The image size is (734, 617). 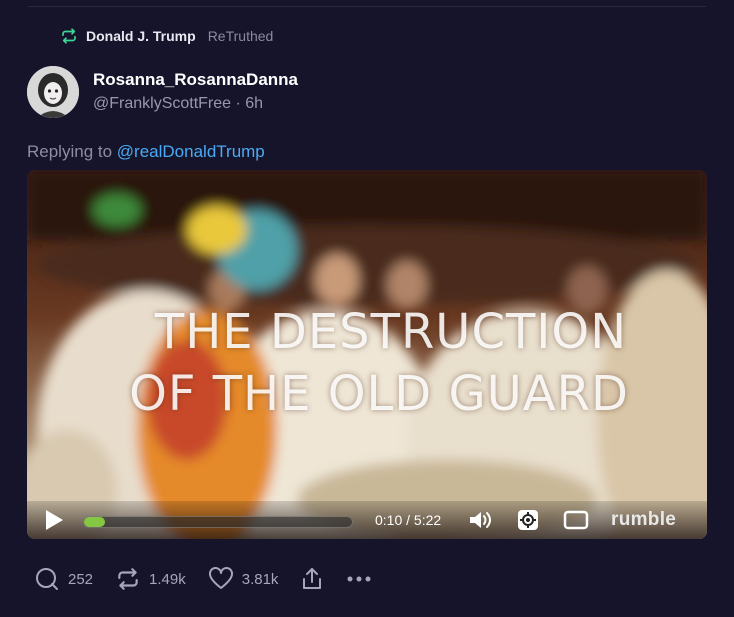 I want to click on like-count: 3.81k, so click(x=260, y=579).